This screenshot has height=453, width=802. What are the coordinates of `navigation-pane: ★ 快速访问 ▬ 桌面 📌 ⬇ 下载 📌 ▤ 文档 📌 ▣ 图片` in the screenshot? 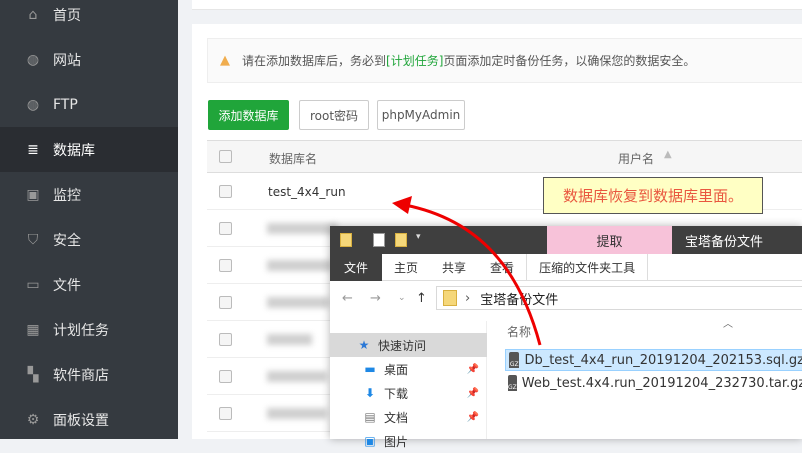 It's located at (408, 385).